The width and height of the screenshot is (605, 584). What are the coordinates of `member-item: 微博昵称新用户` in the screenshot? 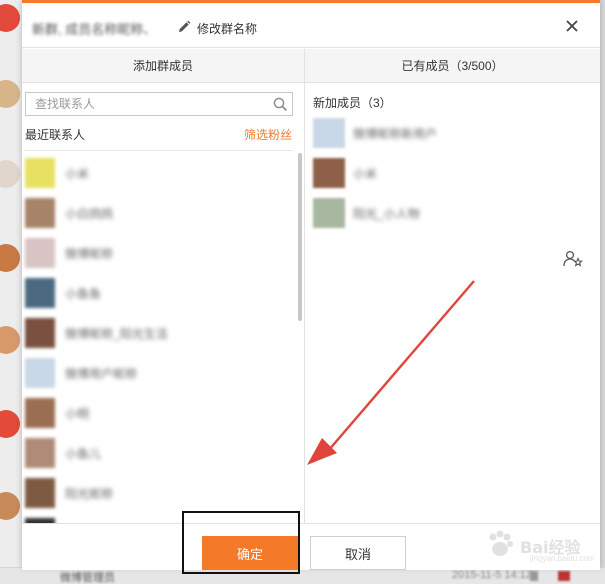 It's located at (453, 133).